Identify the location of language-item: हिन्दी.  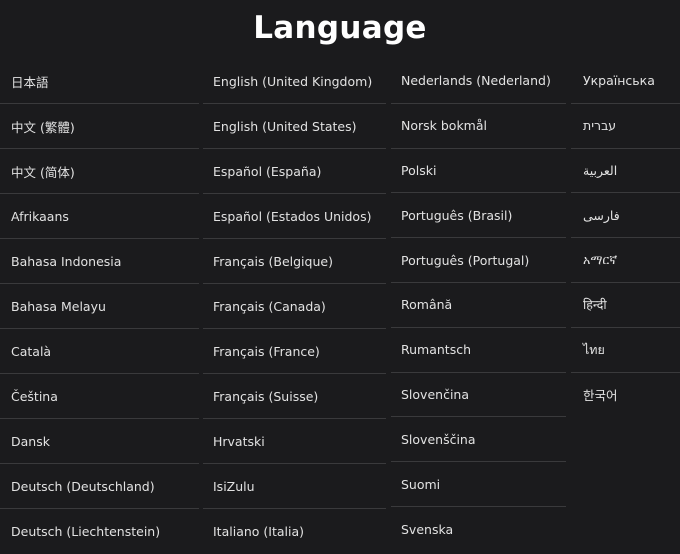
(625, 305).